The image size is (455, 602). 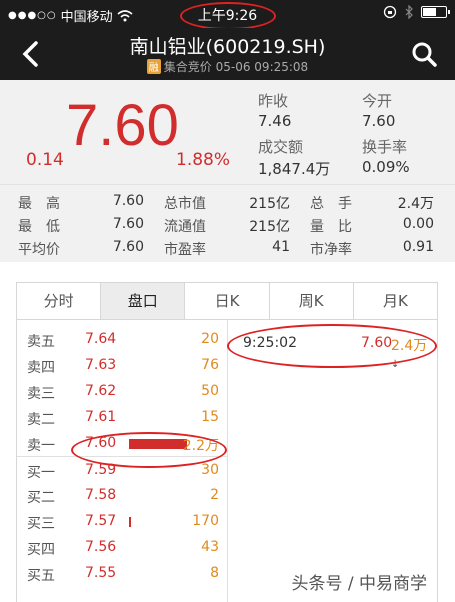 What do you see at coordinates (377, 343) in the screenshot?
I see `tick-price: 7.60` at bounding box center [377, 343].